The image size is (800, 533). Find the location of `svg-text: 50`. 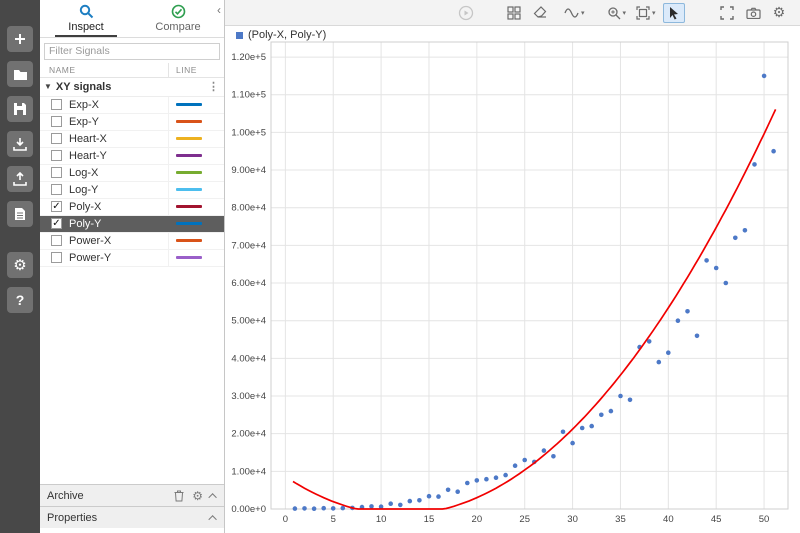

svg-text: 50 is located at coordinates (764, 519).